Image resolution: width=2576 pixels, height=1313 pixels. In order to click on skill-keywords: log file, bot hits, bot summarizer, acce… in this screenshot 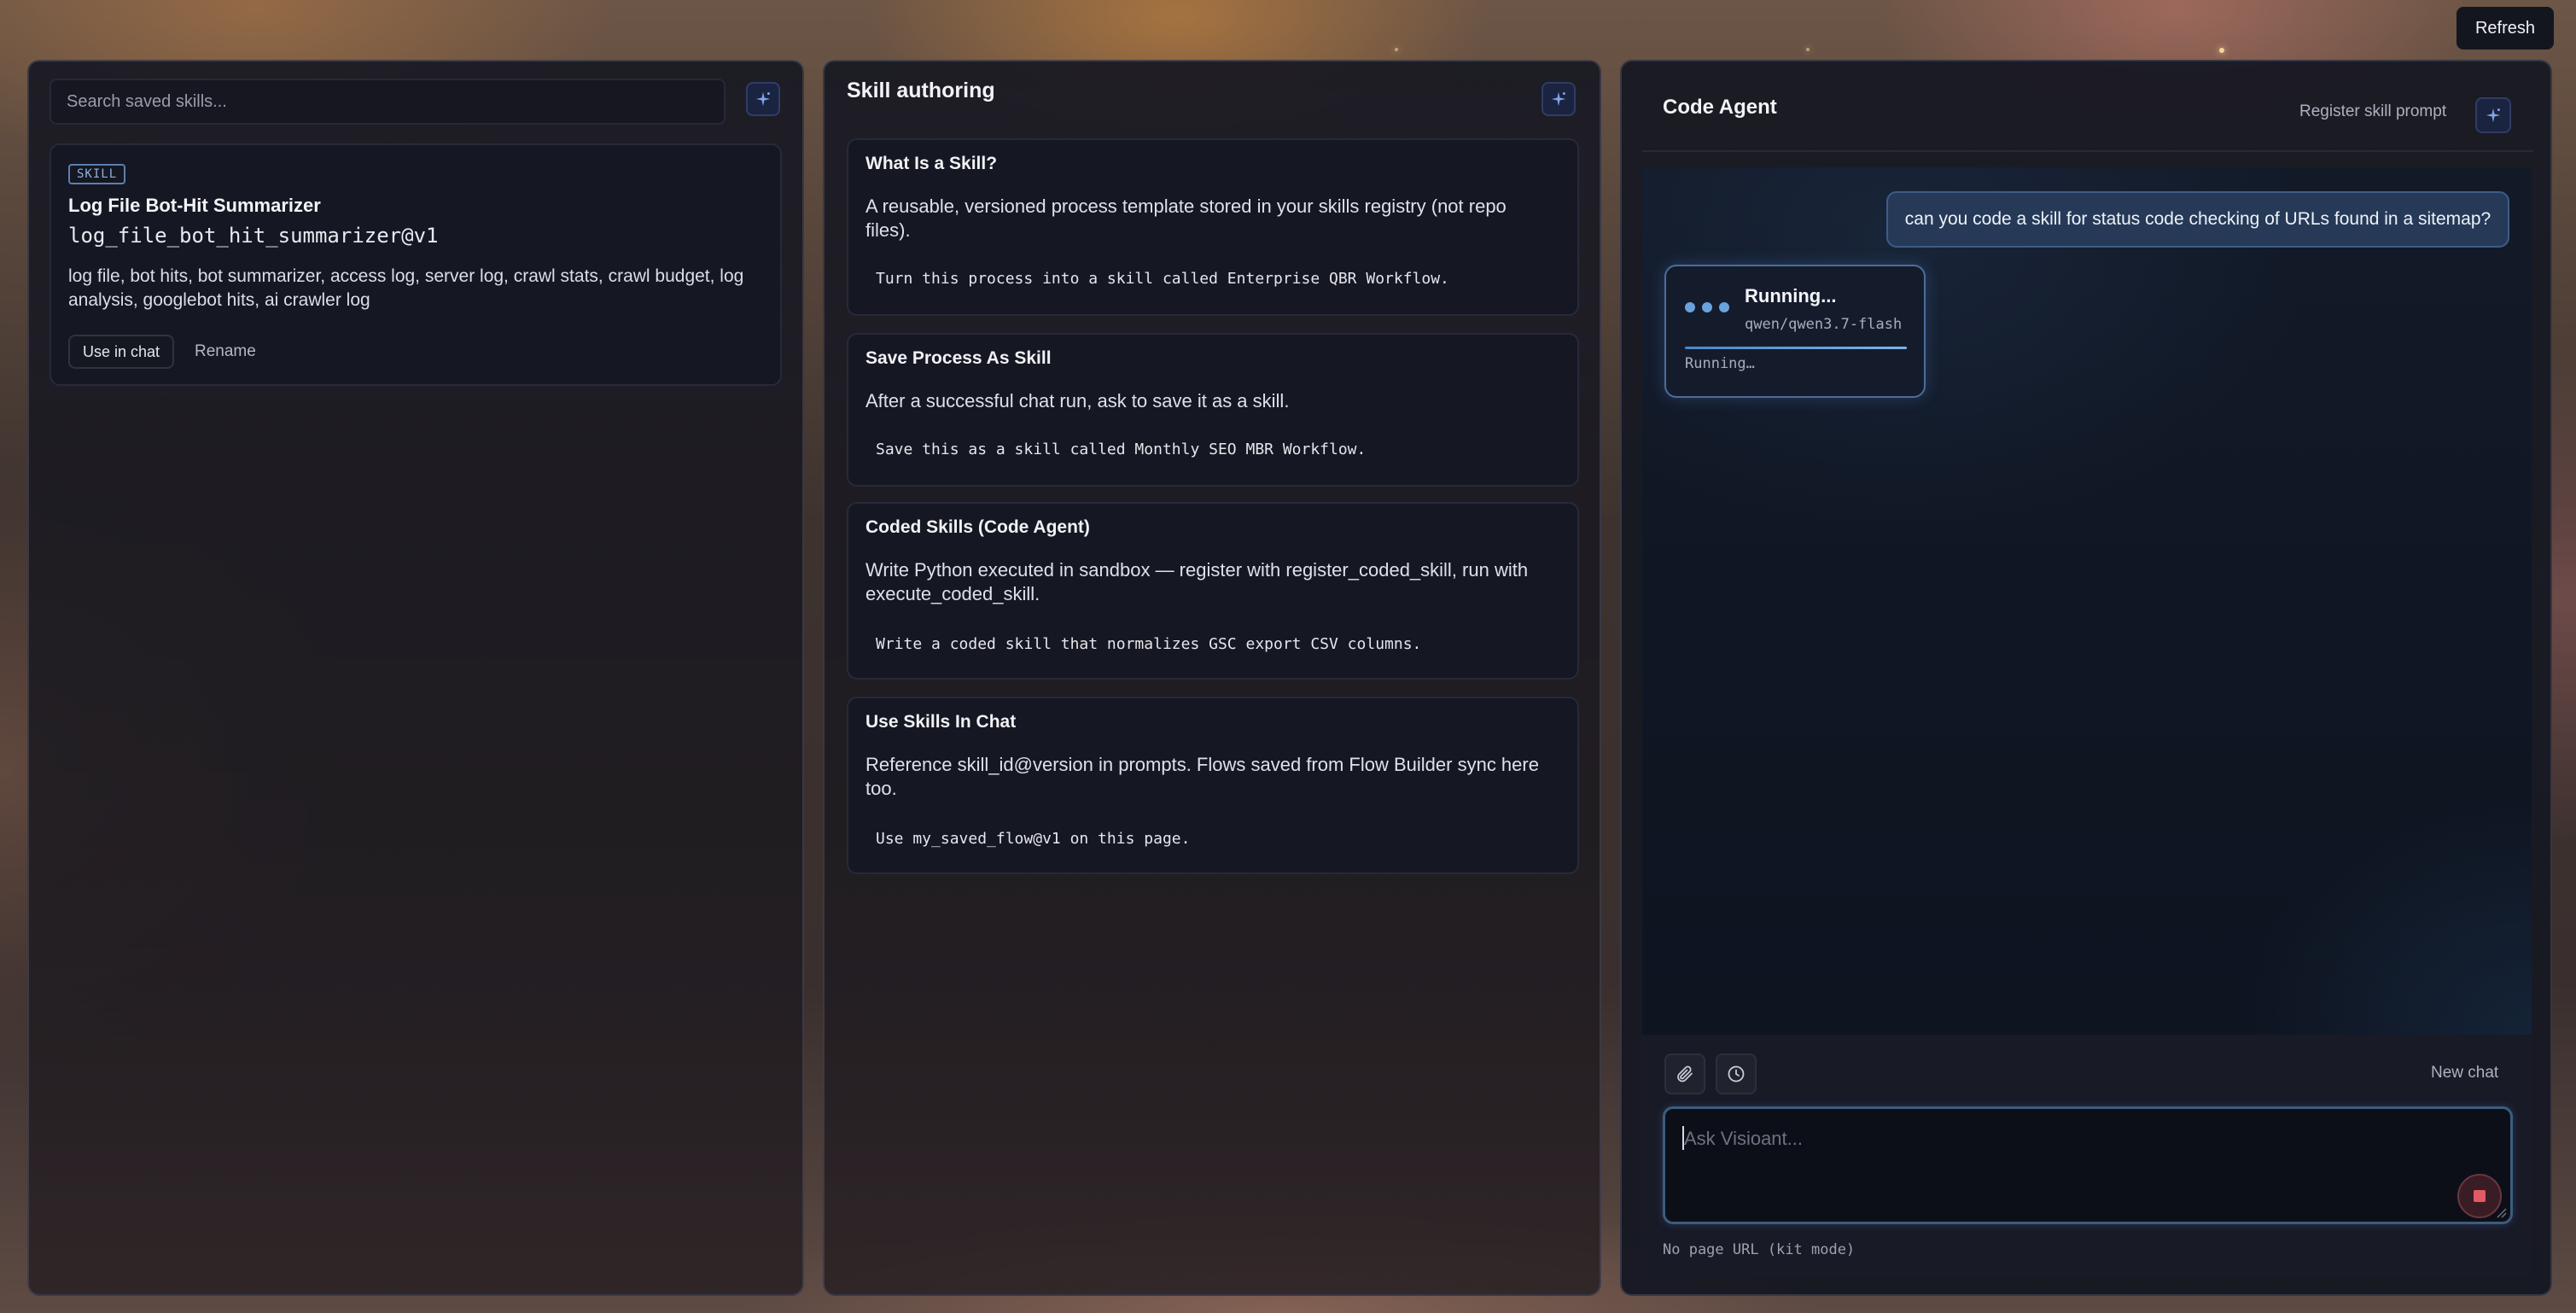, I will do `click(406, 288)`.